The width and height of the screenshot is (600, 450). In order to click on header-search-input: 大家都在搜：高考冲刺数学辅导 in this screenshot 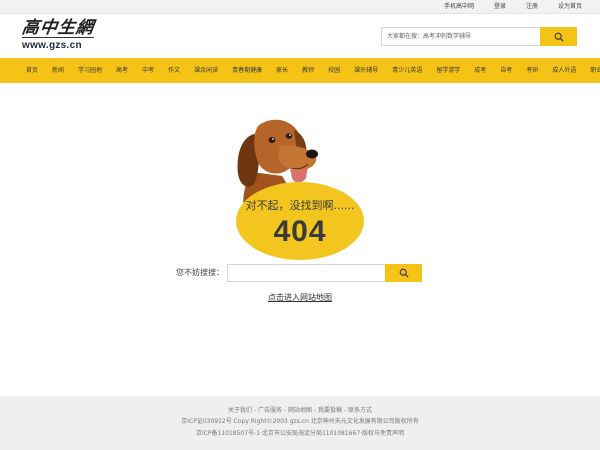, I will do `click(461, 36)`.